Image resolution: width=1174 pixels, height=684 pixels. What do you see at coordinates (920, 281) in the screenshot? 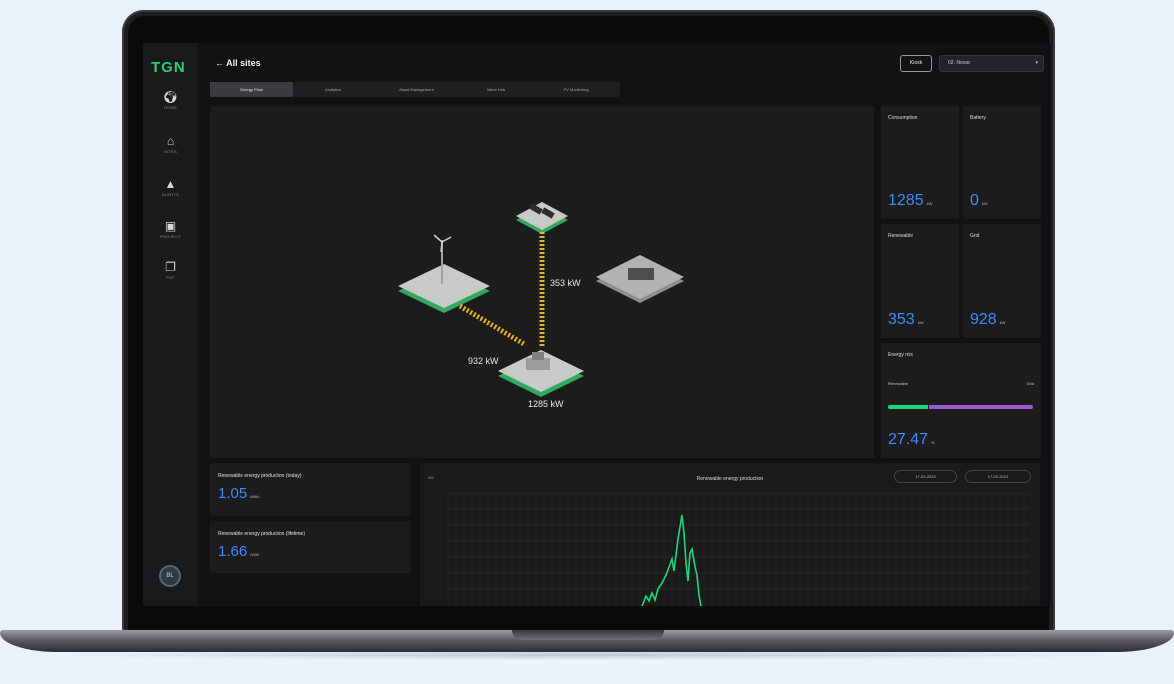
I see `renewable-card: Renewable 353 kW` at bounding box center [920, 281].